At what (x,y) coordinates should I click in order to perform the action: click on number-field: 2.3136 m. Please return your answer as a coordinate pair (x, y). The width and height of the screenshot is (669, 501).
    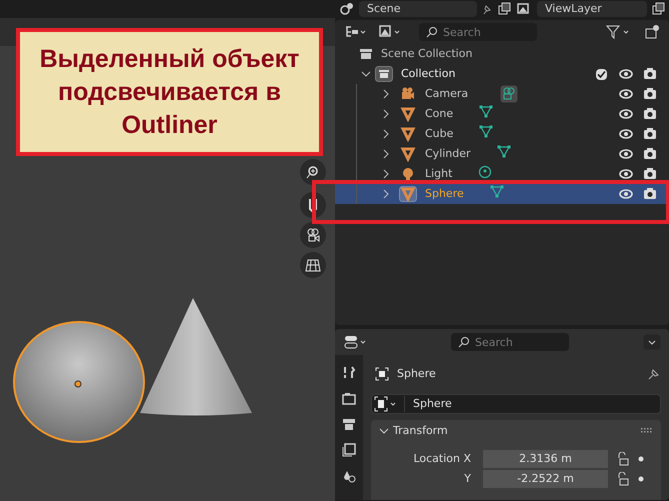
    Looking at the image, I should click on (545, 459).